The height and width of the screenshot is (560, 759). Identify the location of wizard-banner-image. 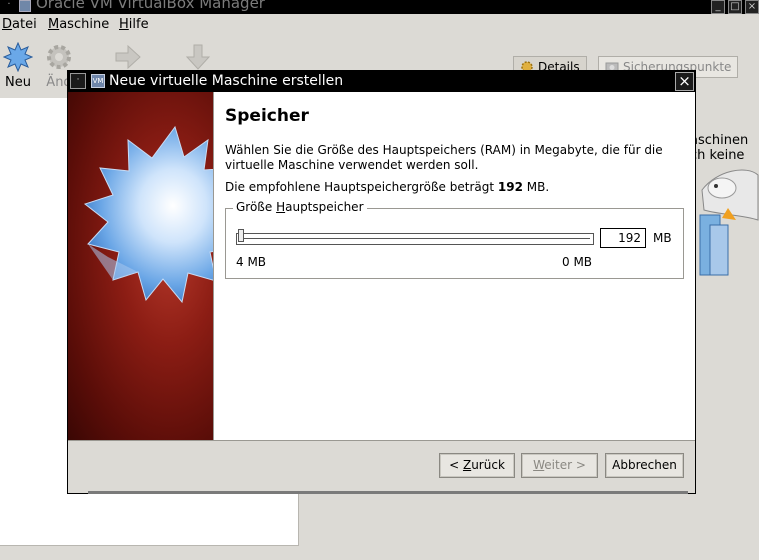
(140, 266).